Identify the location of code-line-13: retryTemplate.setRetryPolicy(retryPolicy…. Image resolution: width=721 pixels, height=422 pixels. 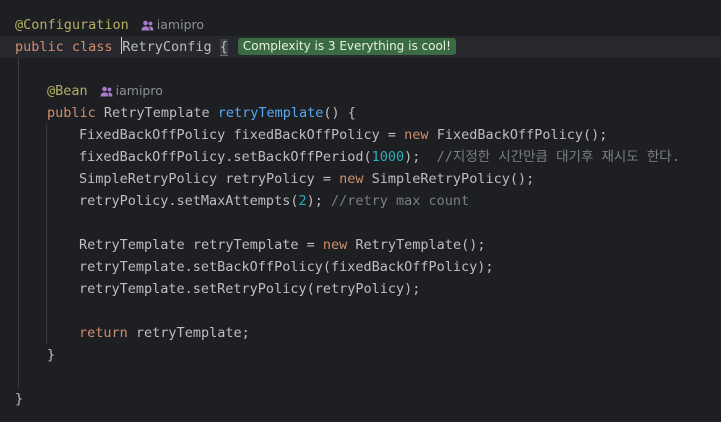
(249, 289).